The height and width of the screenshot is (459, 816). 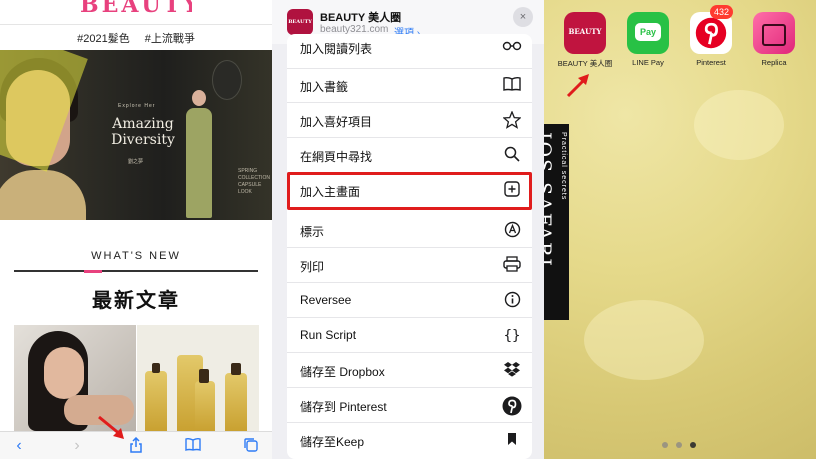 I want to click on hero-side-line: CAPSULE LOOK, so click(x=250, y=188).